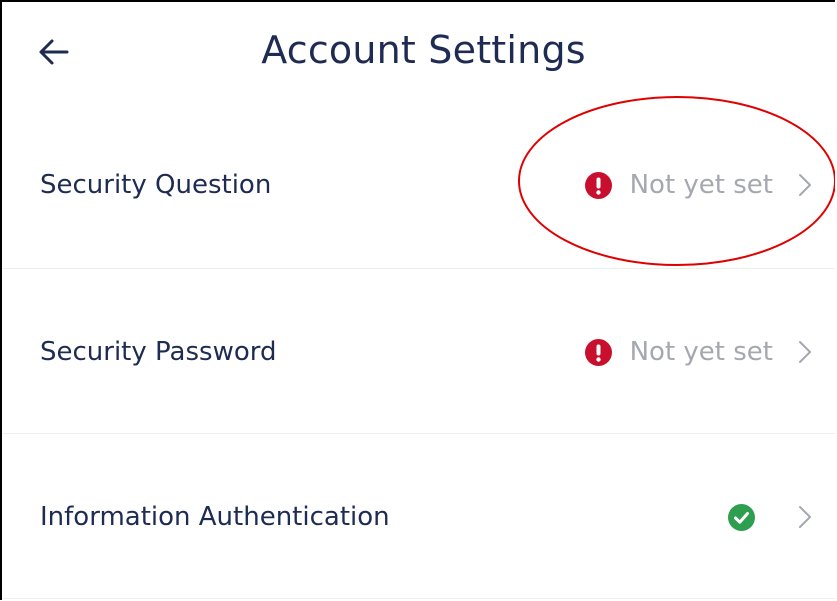  What do you see at coordinates (741, 517) in the screenshot?
I see `check-circle-icon` at bounding box center [741, 517].